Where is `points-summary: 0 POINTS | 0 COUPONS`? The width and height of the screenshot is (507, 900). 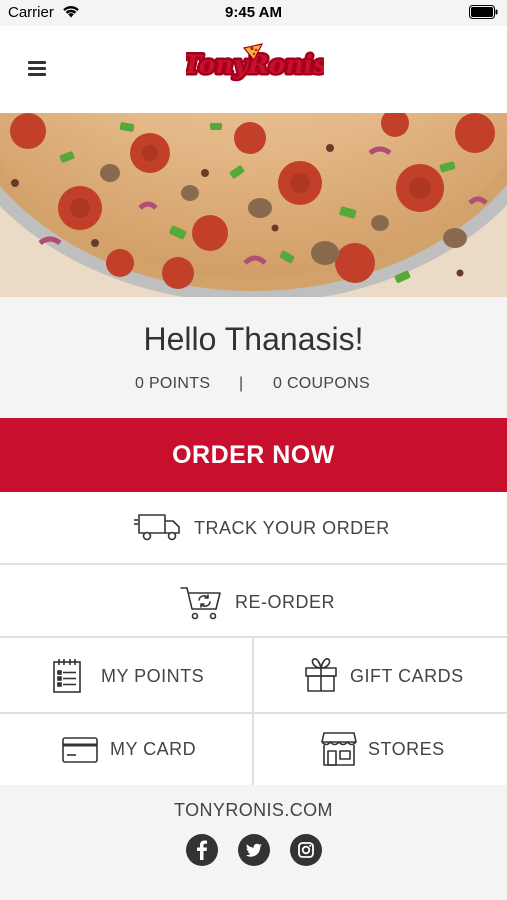
points-summary: 0 POINTS | 0 COUPONS is located at coordinates (253, 385).